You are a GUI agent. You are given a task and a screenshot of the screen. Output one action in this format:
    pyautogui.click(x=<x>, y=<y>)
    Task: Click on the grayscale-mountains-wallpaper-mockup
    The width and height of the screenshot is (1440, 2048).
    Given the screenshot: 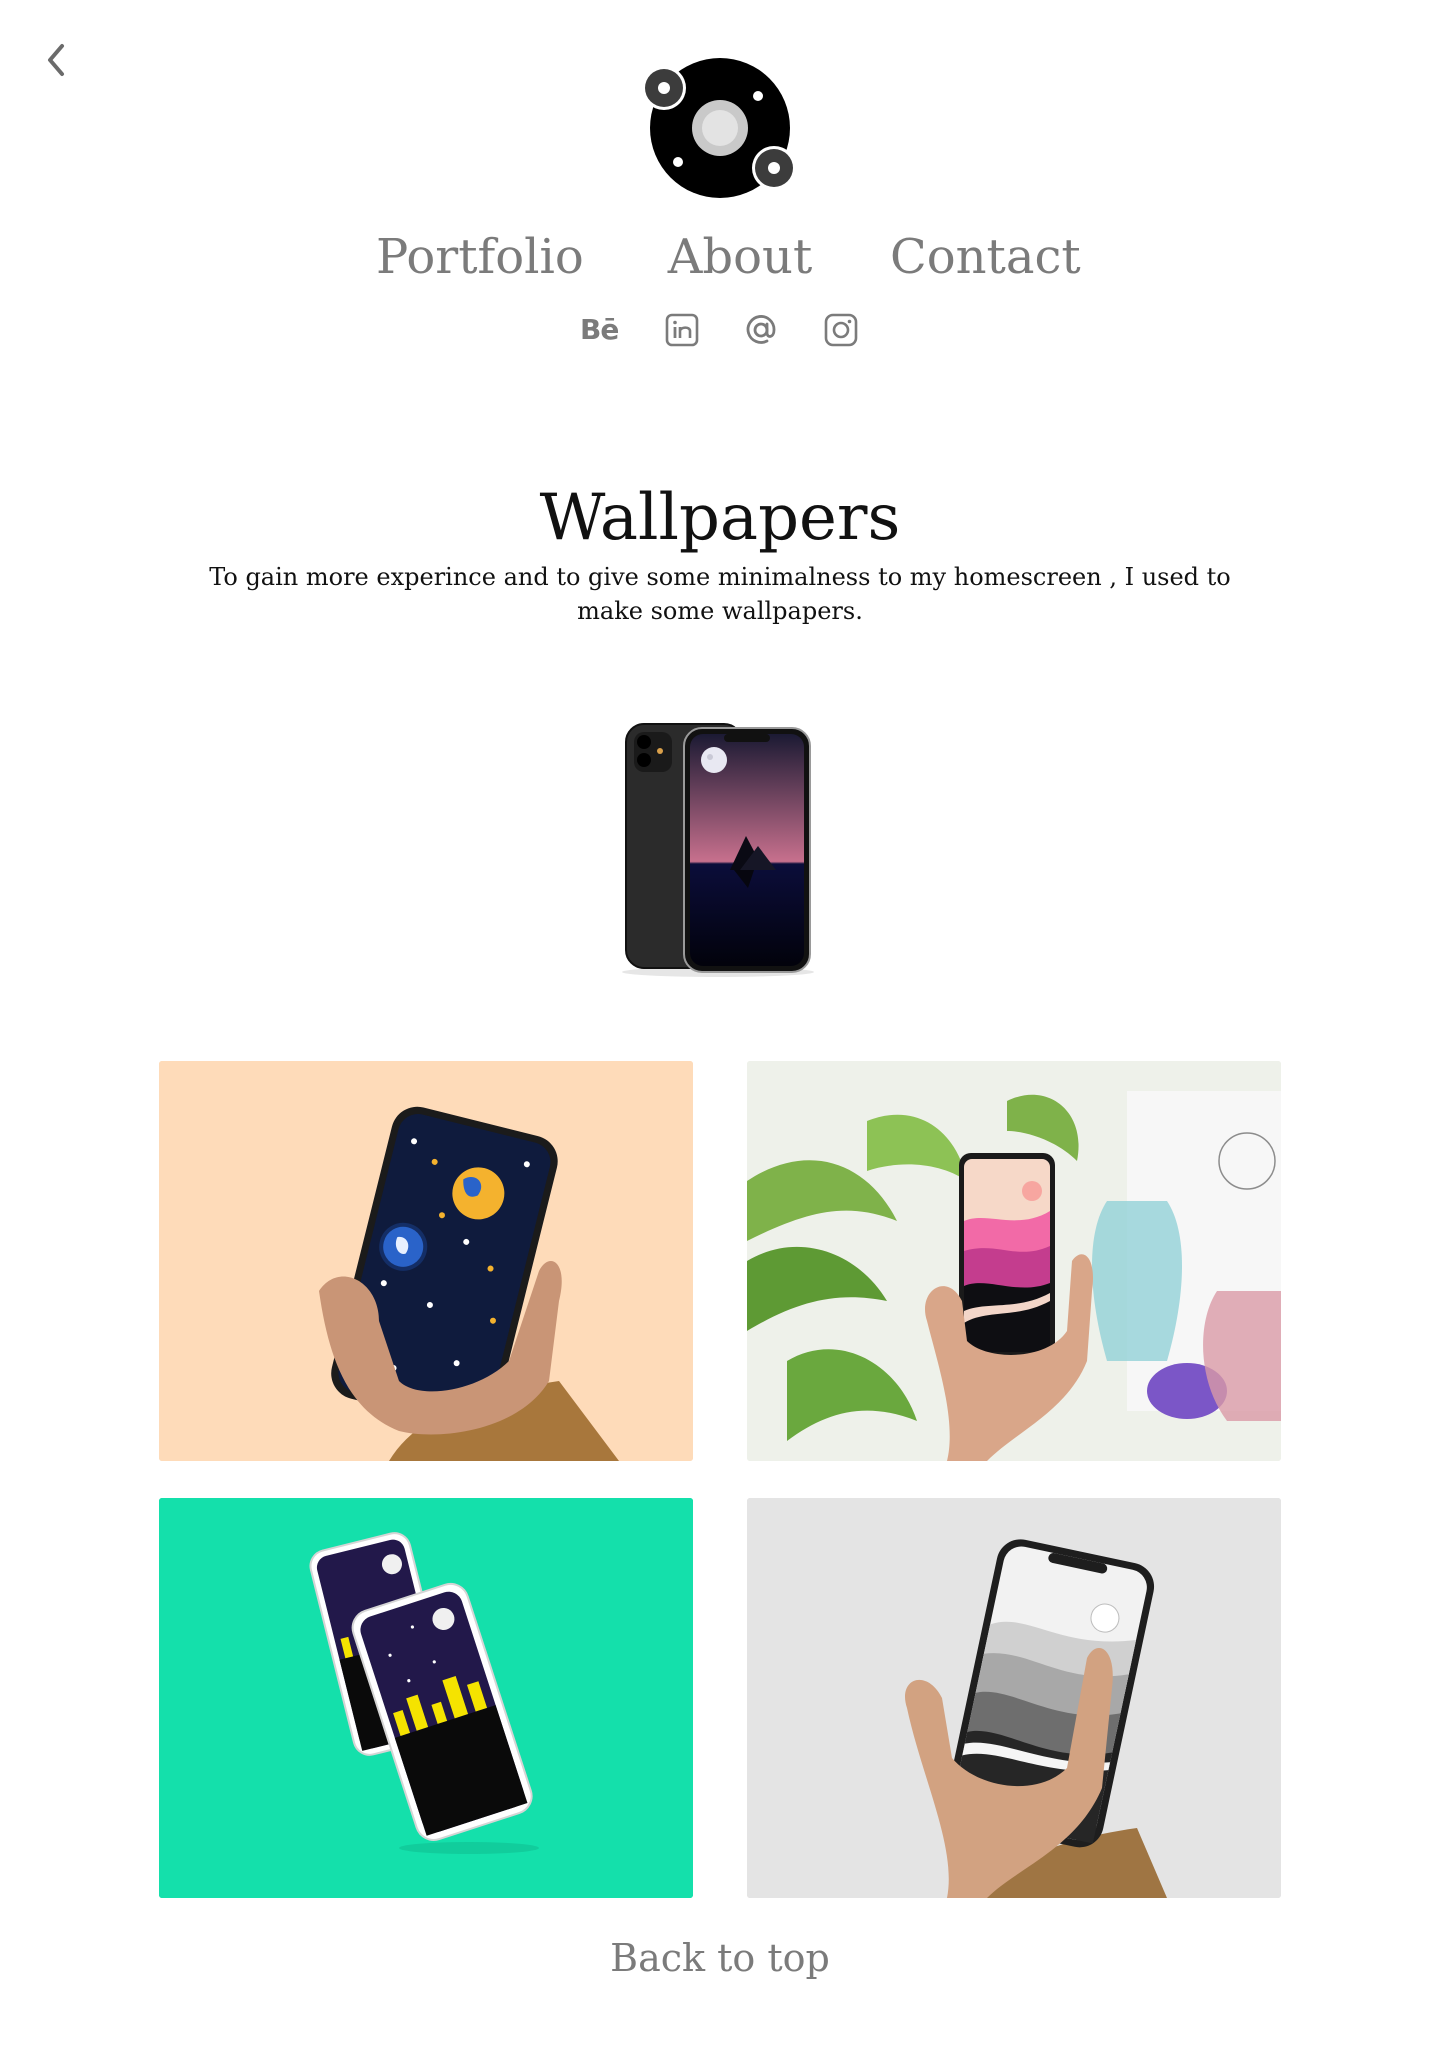 What is the action you would take?
    pyautogui.click(x=1014, y=1698)
    